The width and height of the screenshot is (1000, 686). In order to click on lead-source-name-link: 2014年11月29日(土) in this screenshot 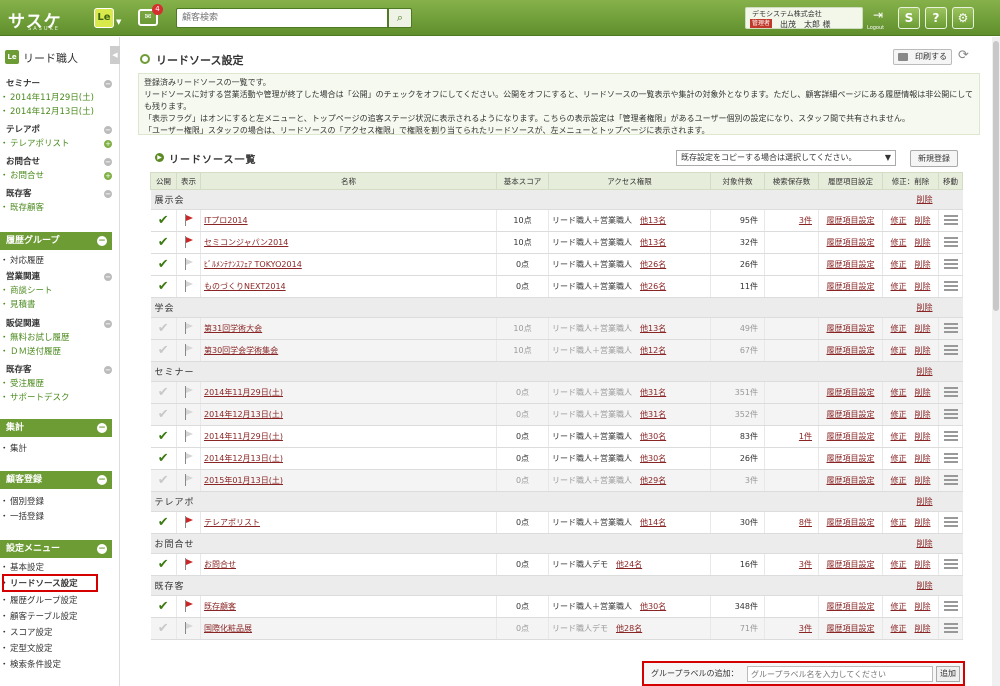, I will do `click(243, 392)`.